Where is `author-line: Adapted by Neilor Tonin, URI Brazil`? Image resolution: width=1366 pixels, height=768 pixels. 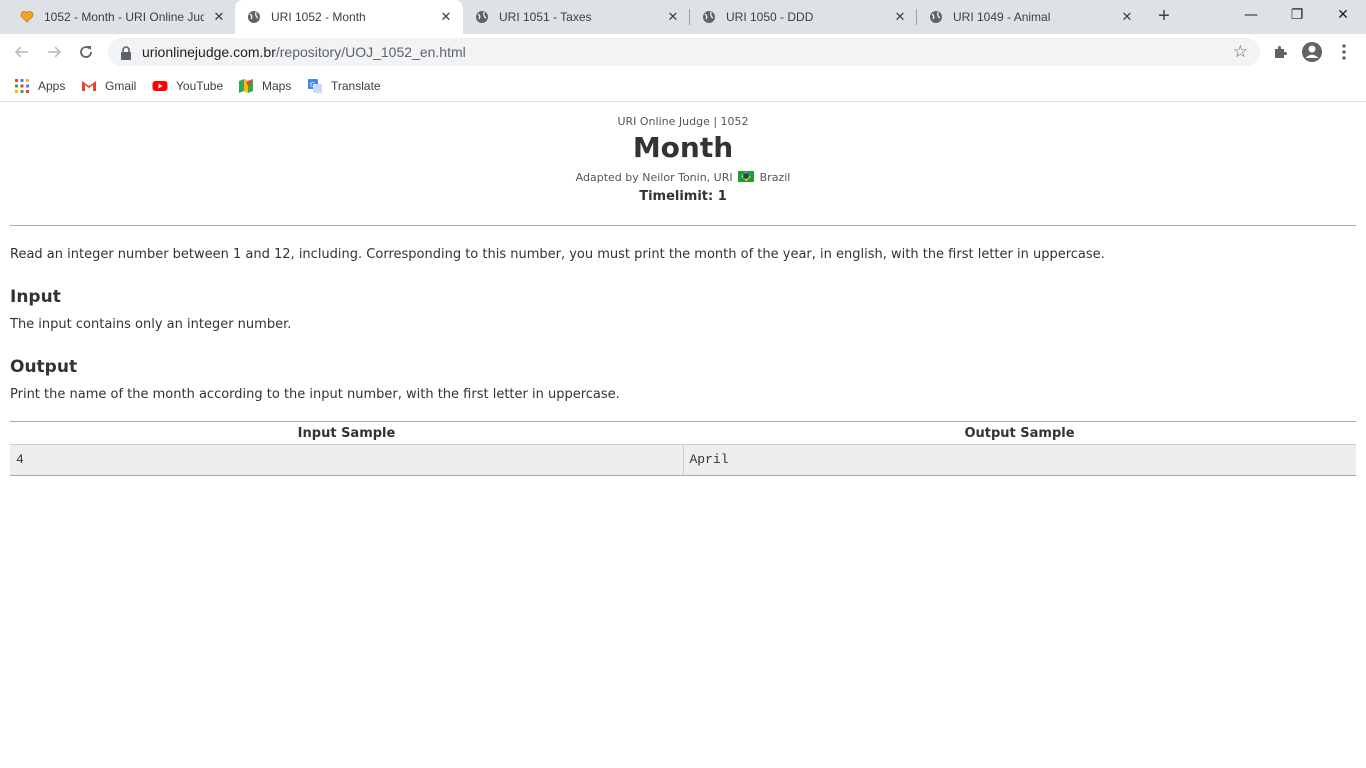 author-line: Adapted by Neilor Tonin, URI Brazil is located at coordinates (683, 177).